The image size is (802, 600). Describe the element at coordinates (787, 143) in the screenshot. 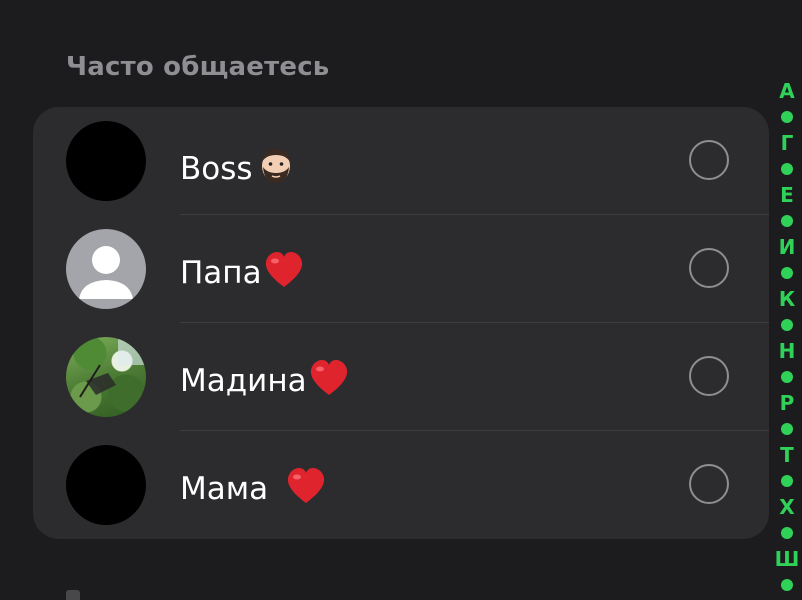

I see `index-letter: Г` at that location.